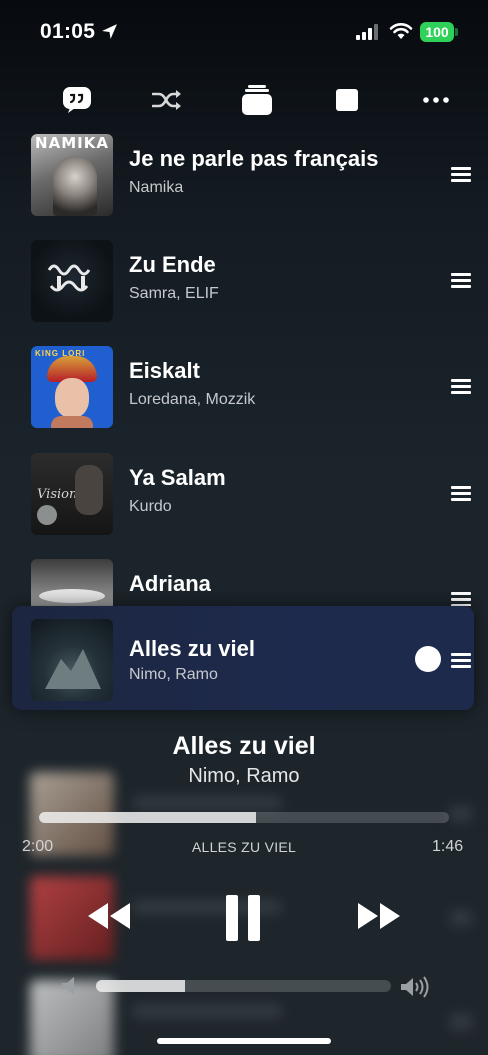 The width and height of the screenshot is (488, 1055). I want to click on player-toolbar, so click(244, 100).